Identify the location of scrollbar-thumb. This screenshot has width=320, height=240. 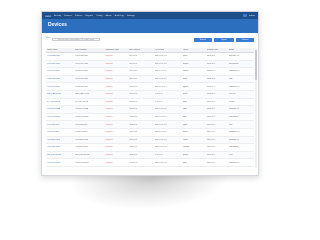
(256, 65).